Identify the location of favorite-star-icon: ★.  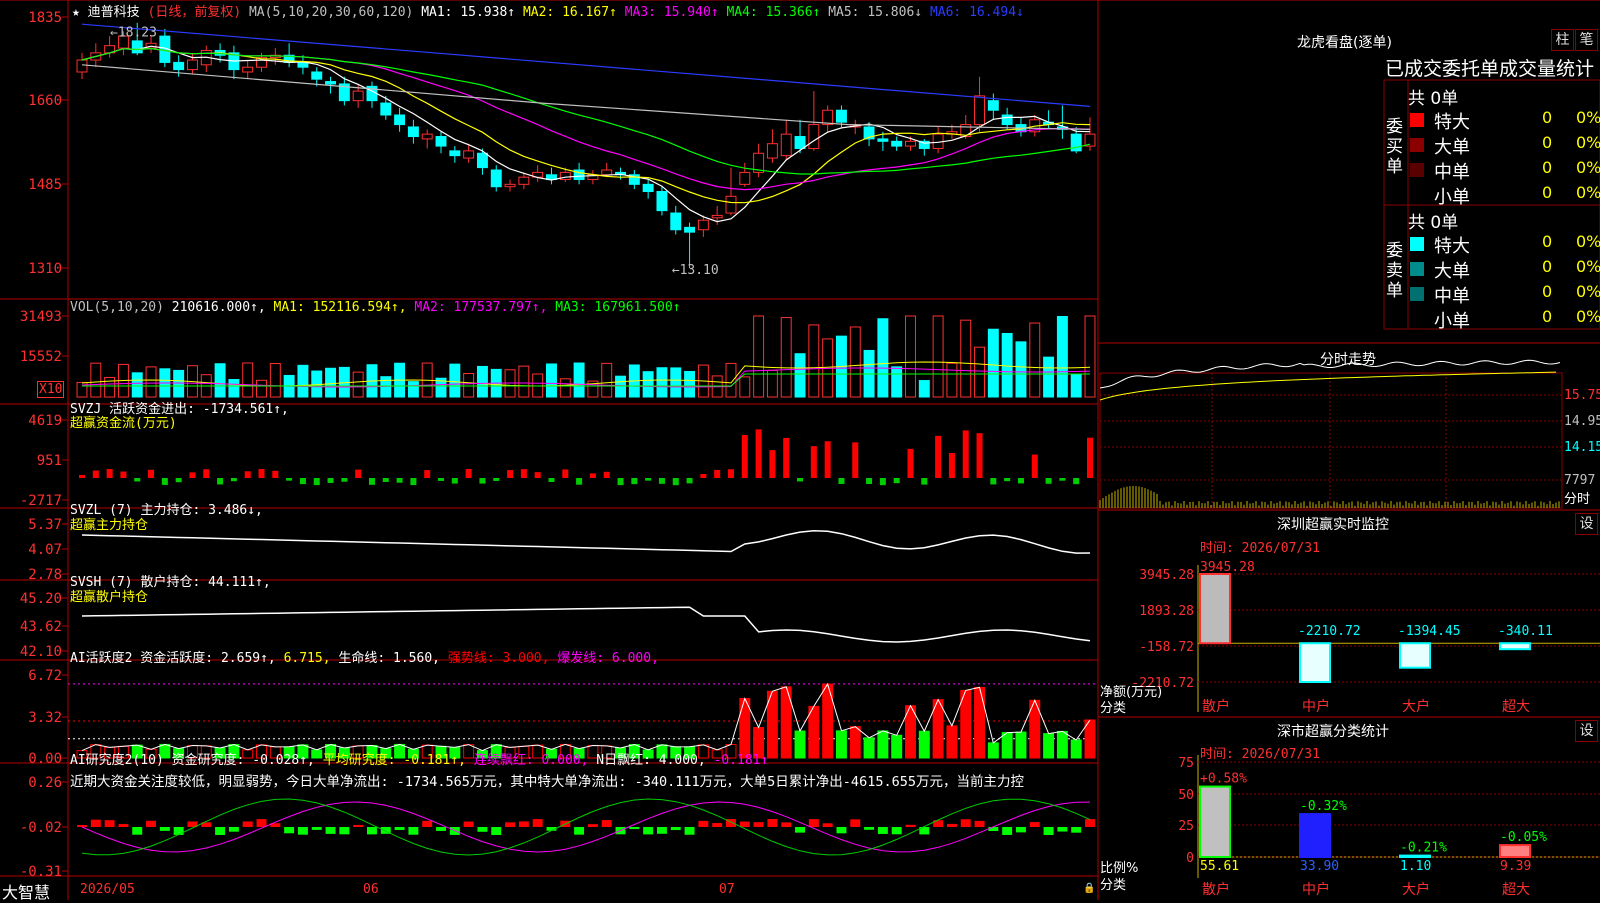
(76, 12).